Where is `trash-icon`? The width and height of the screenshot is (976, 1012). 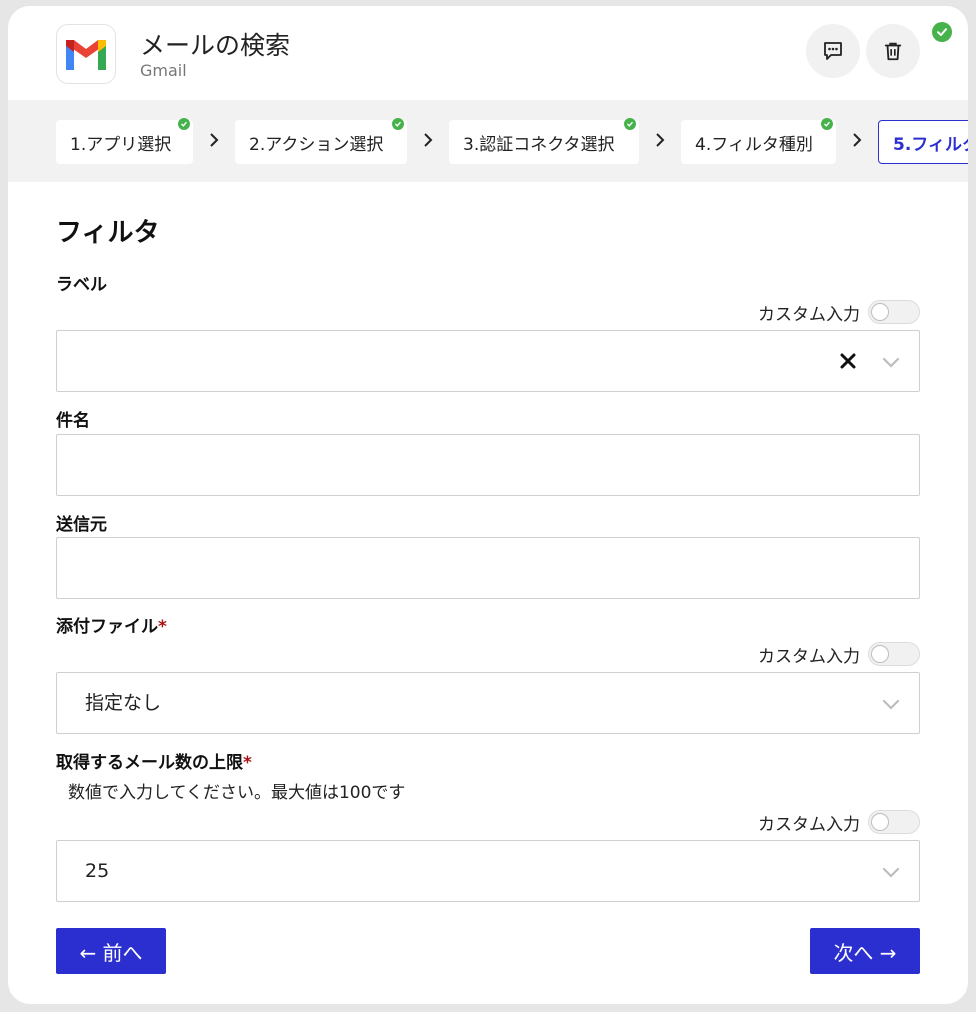 trash-icon is located at coordinates (893, 51).